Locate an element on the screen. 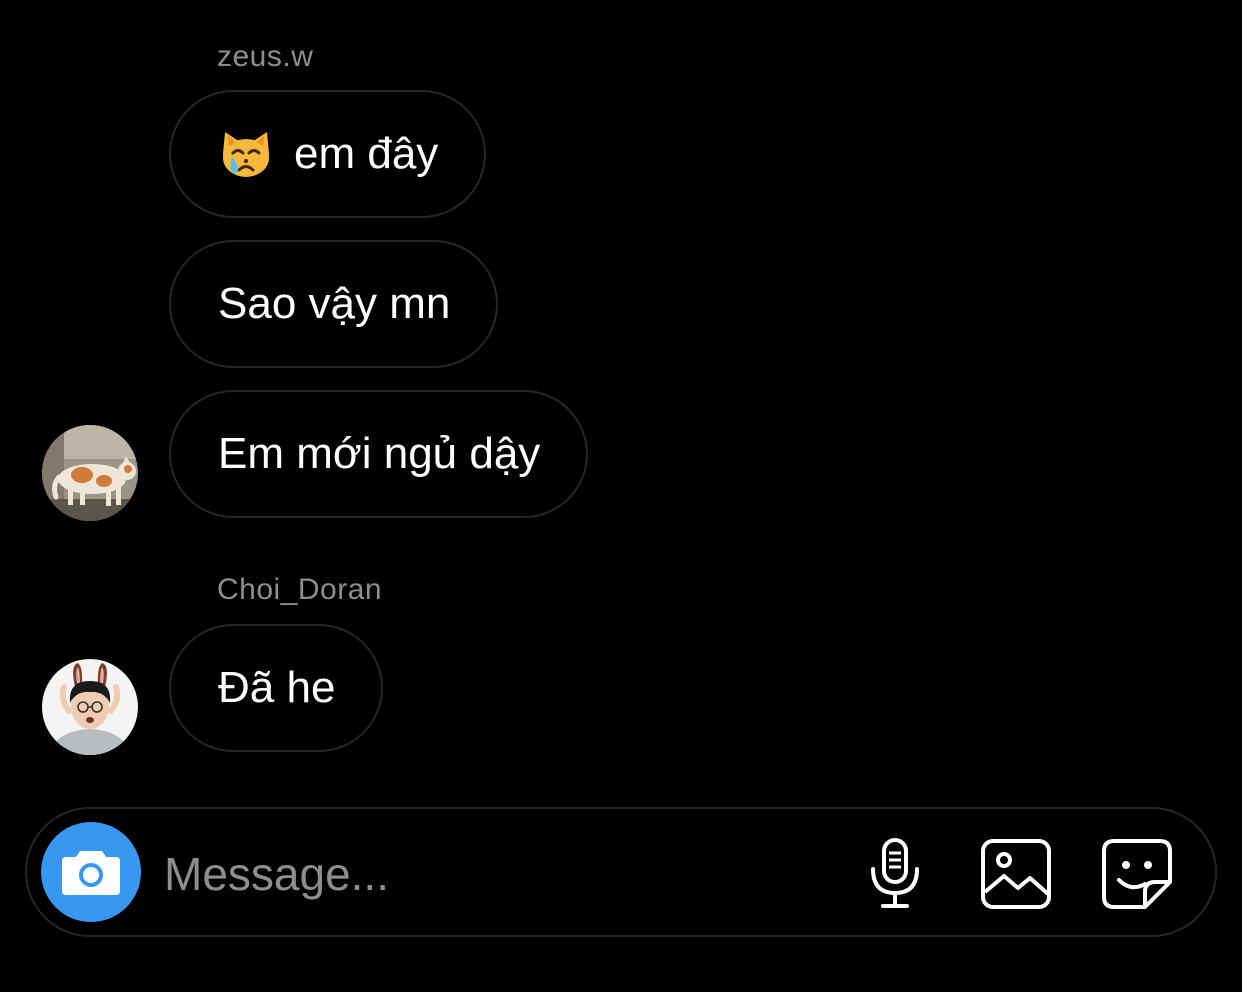 This screenshot has height=992, width=1242. message-text: Em mới ngủ dậy is located at coordinates (379, 453).